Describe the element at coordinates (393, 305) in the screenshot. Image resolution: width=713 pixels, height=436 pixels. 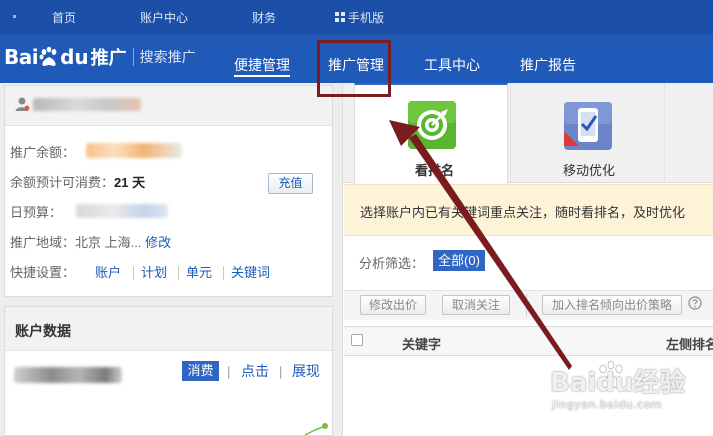
I see `edit-bid-button: 修改出价` at that location.